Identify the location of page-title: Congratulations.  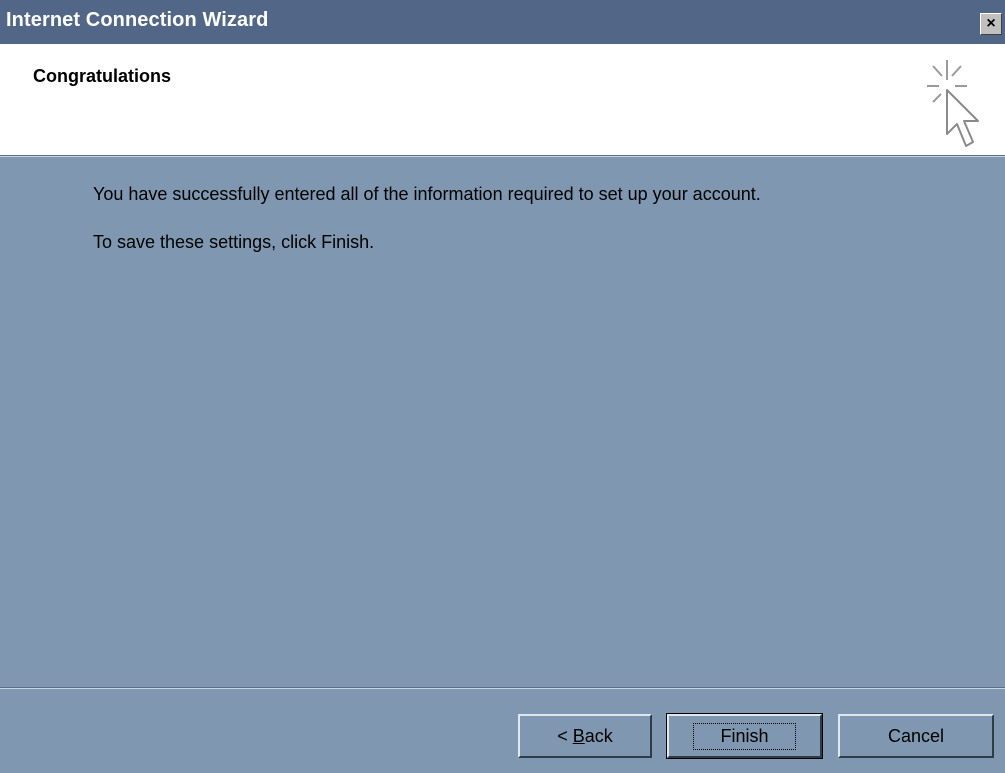
(102, 76).